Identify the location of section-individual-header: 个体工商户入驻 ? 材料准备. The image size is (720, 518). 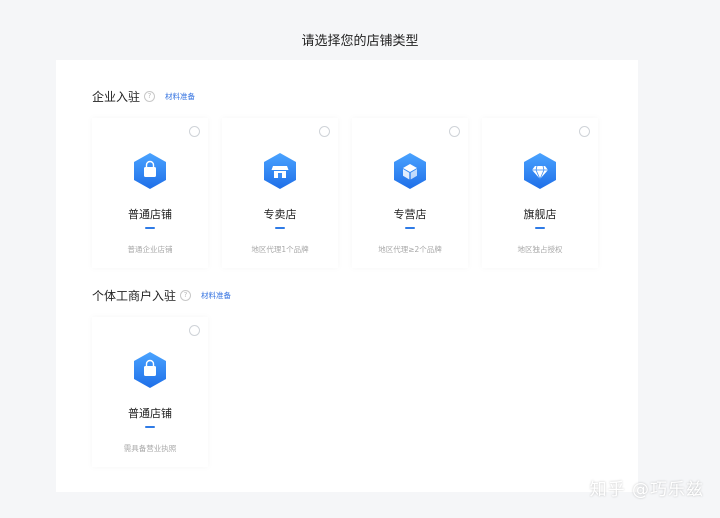
(161, 295).